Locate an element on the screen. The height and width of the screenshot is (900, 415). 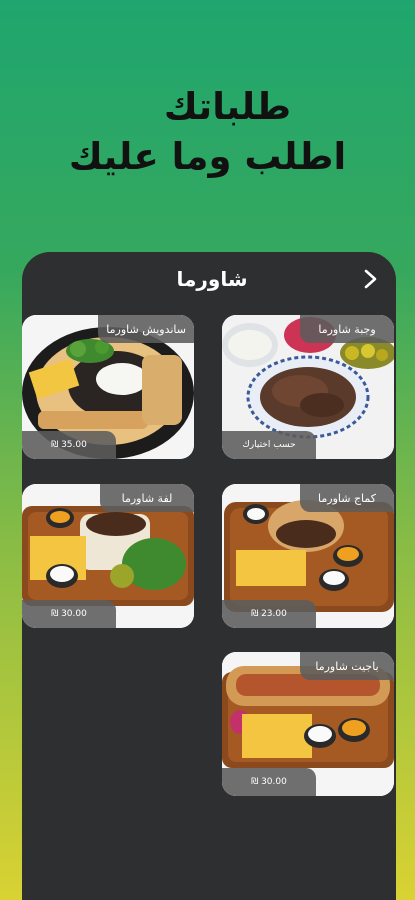
product-name: باجيت شاورما is located at coordinates (347, 666).